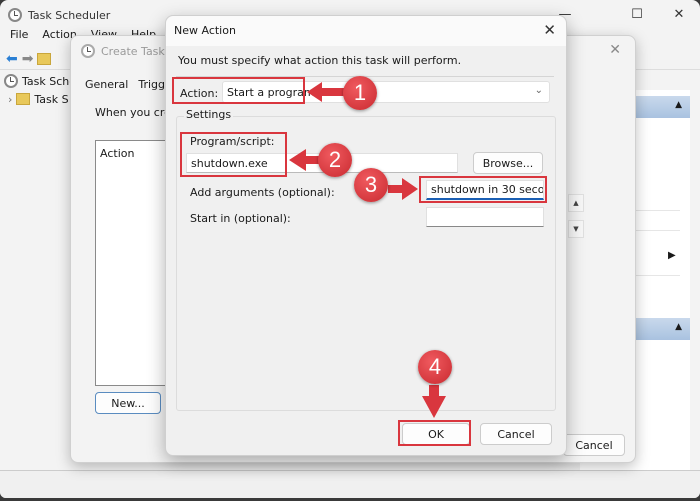 The image size is (700, 501). Describe the element at coordinates (304, 160) in the screenshot. I see `arrow-2-icon` at that location.